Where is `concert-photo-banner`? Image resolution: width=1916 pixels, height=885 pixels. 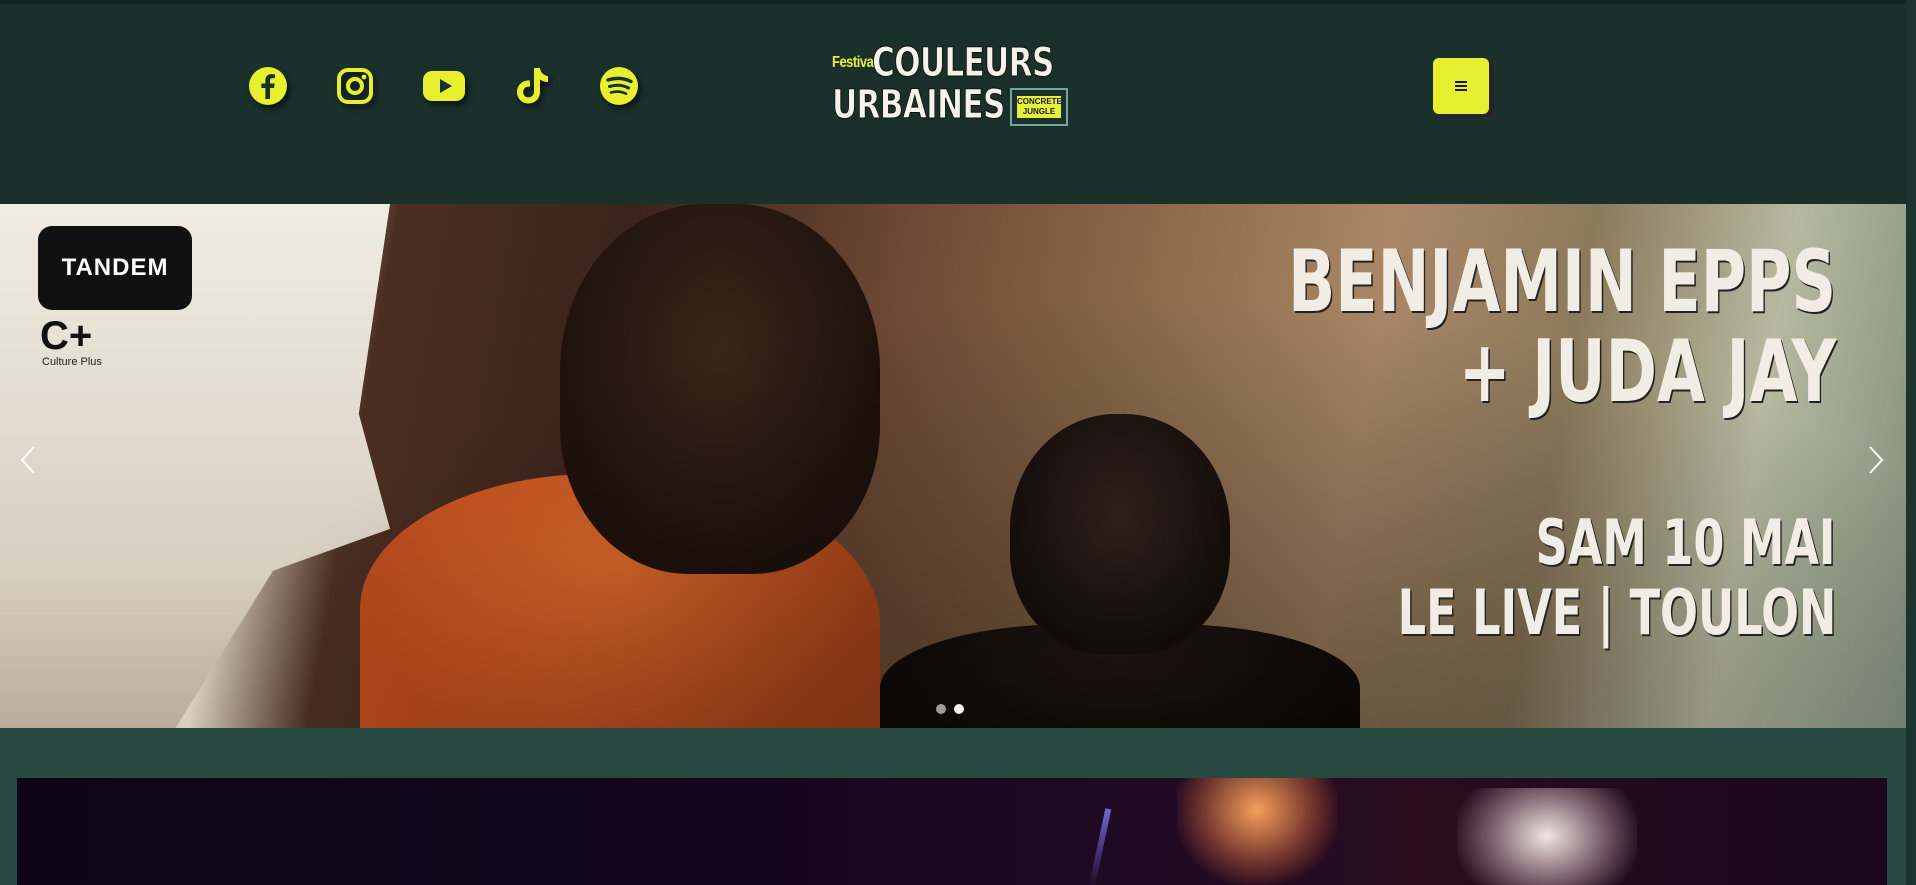 concert-photo-banner is located at coordinates (952, 831).